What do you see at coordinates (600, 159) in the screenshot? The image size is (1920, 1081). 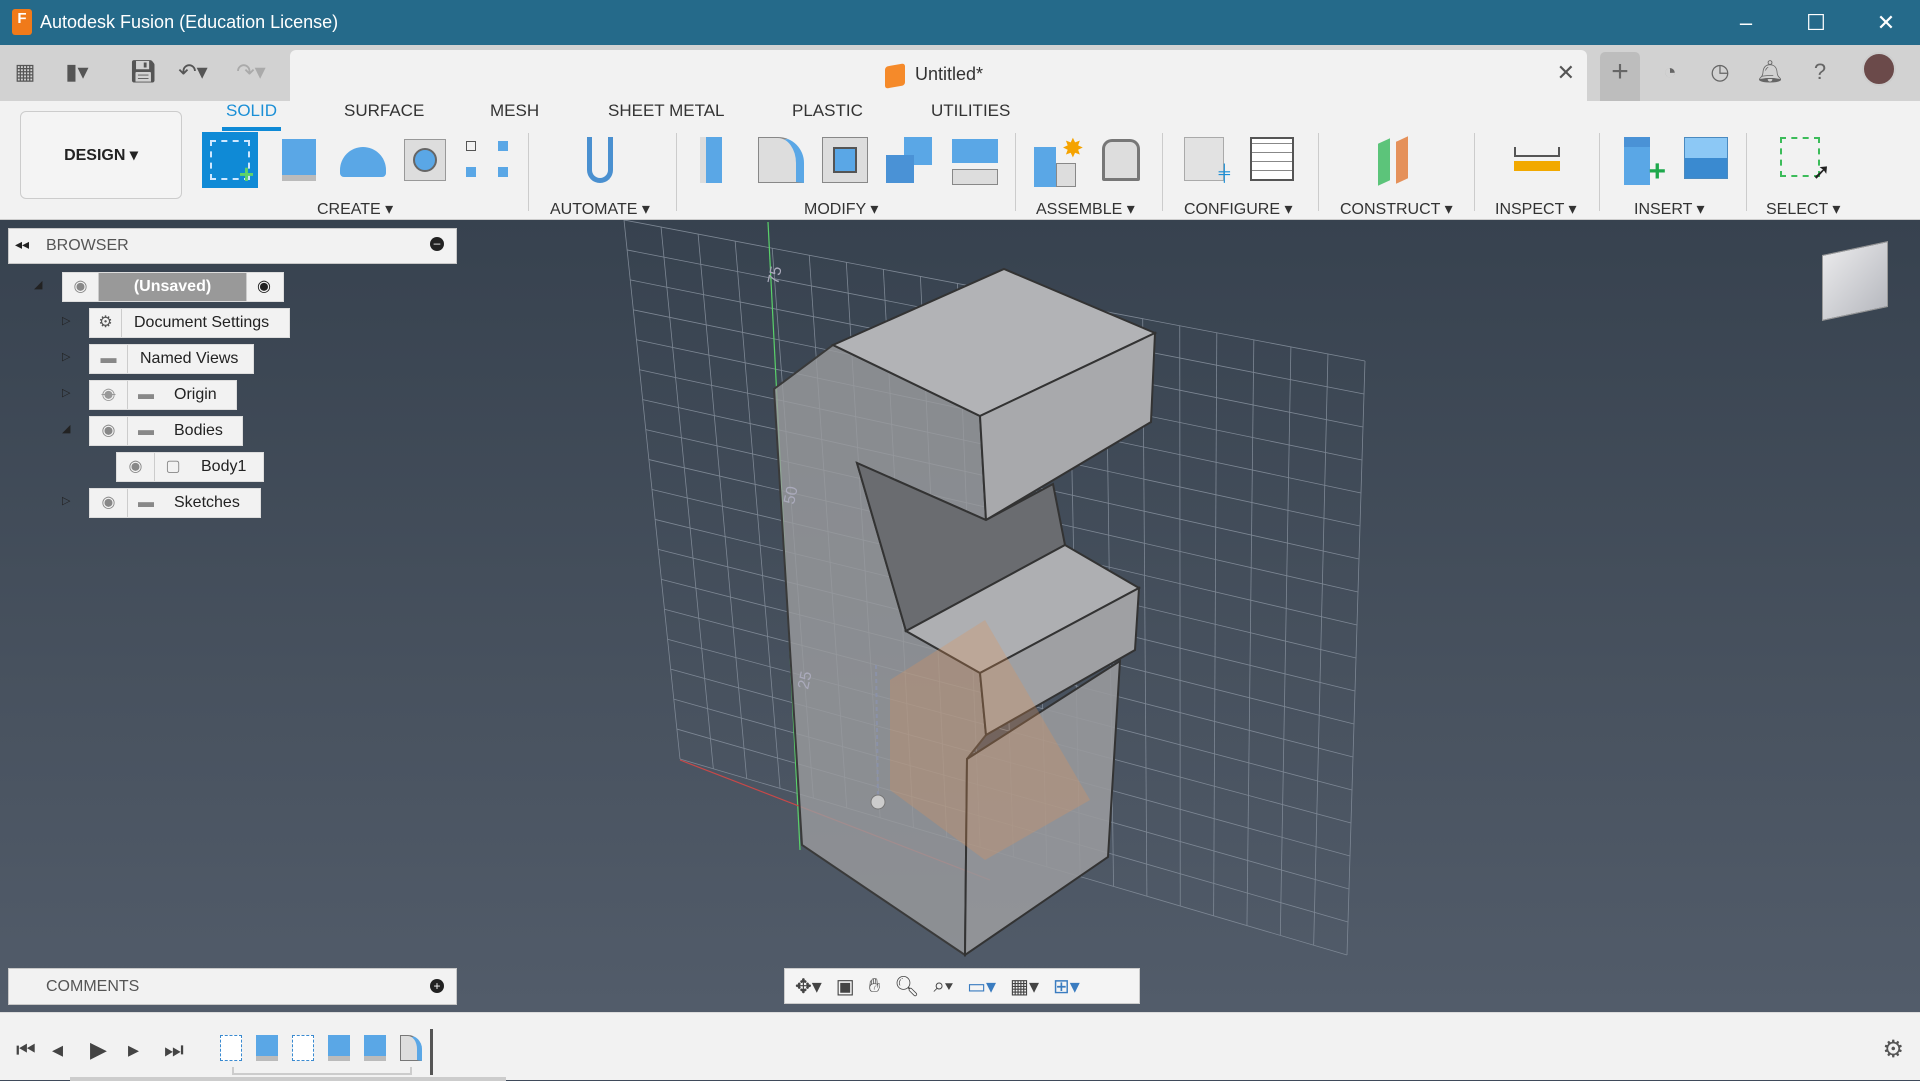 I see `automate-icon` at bounding box center [600, 159].